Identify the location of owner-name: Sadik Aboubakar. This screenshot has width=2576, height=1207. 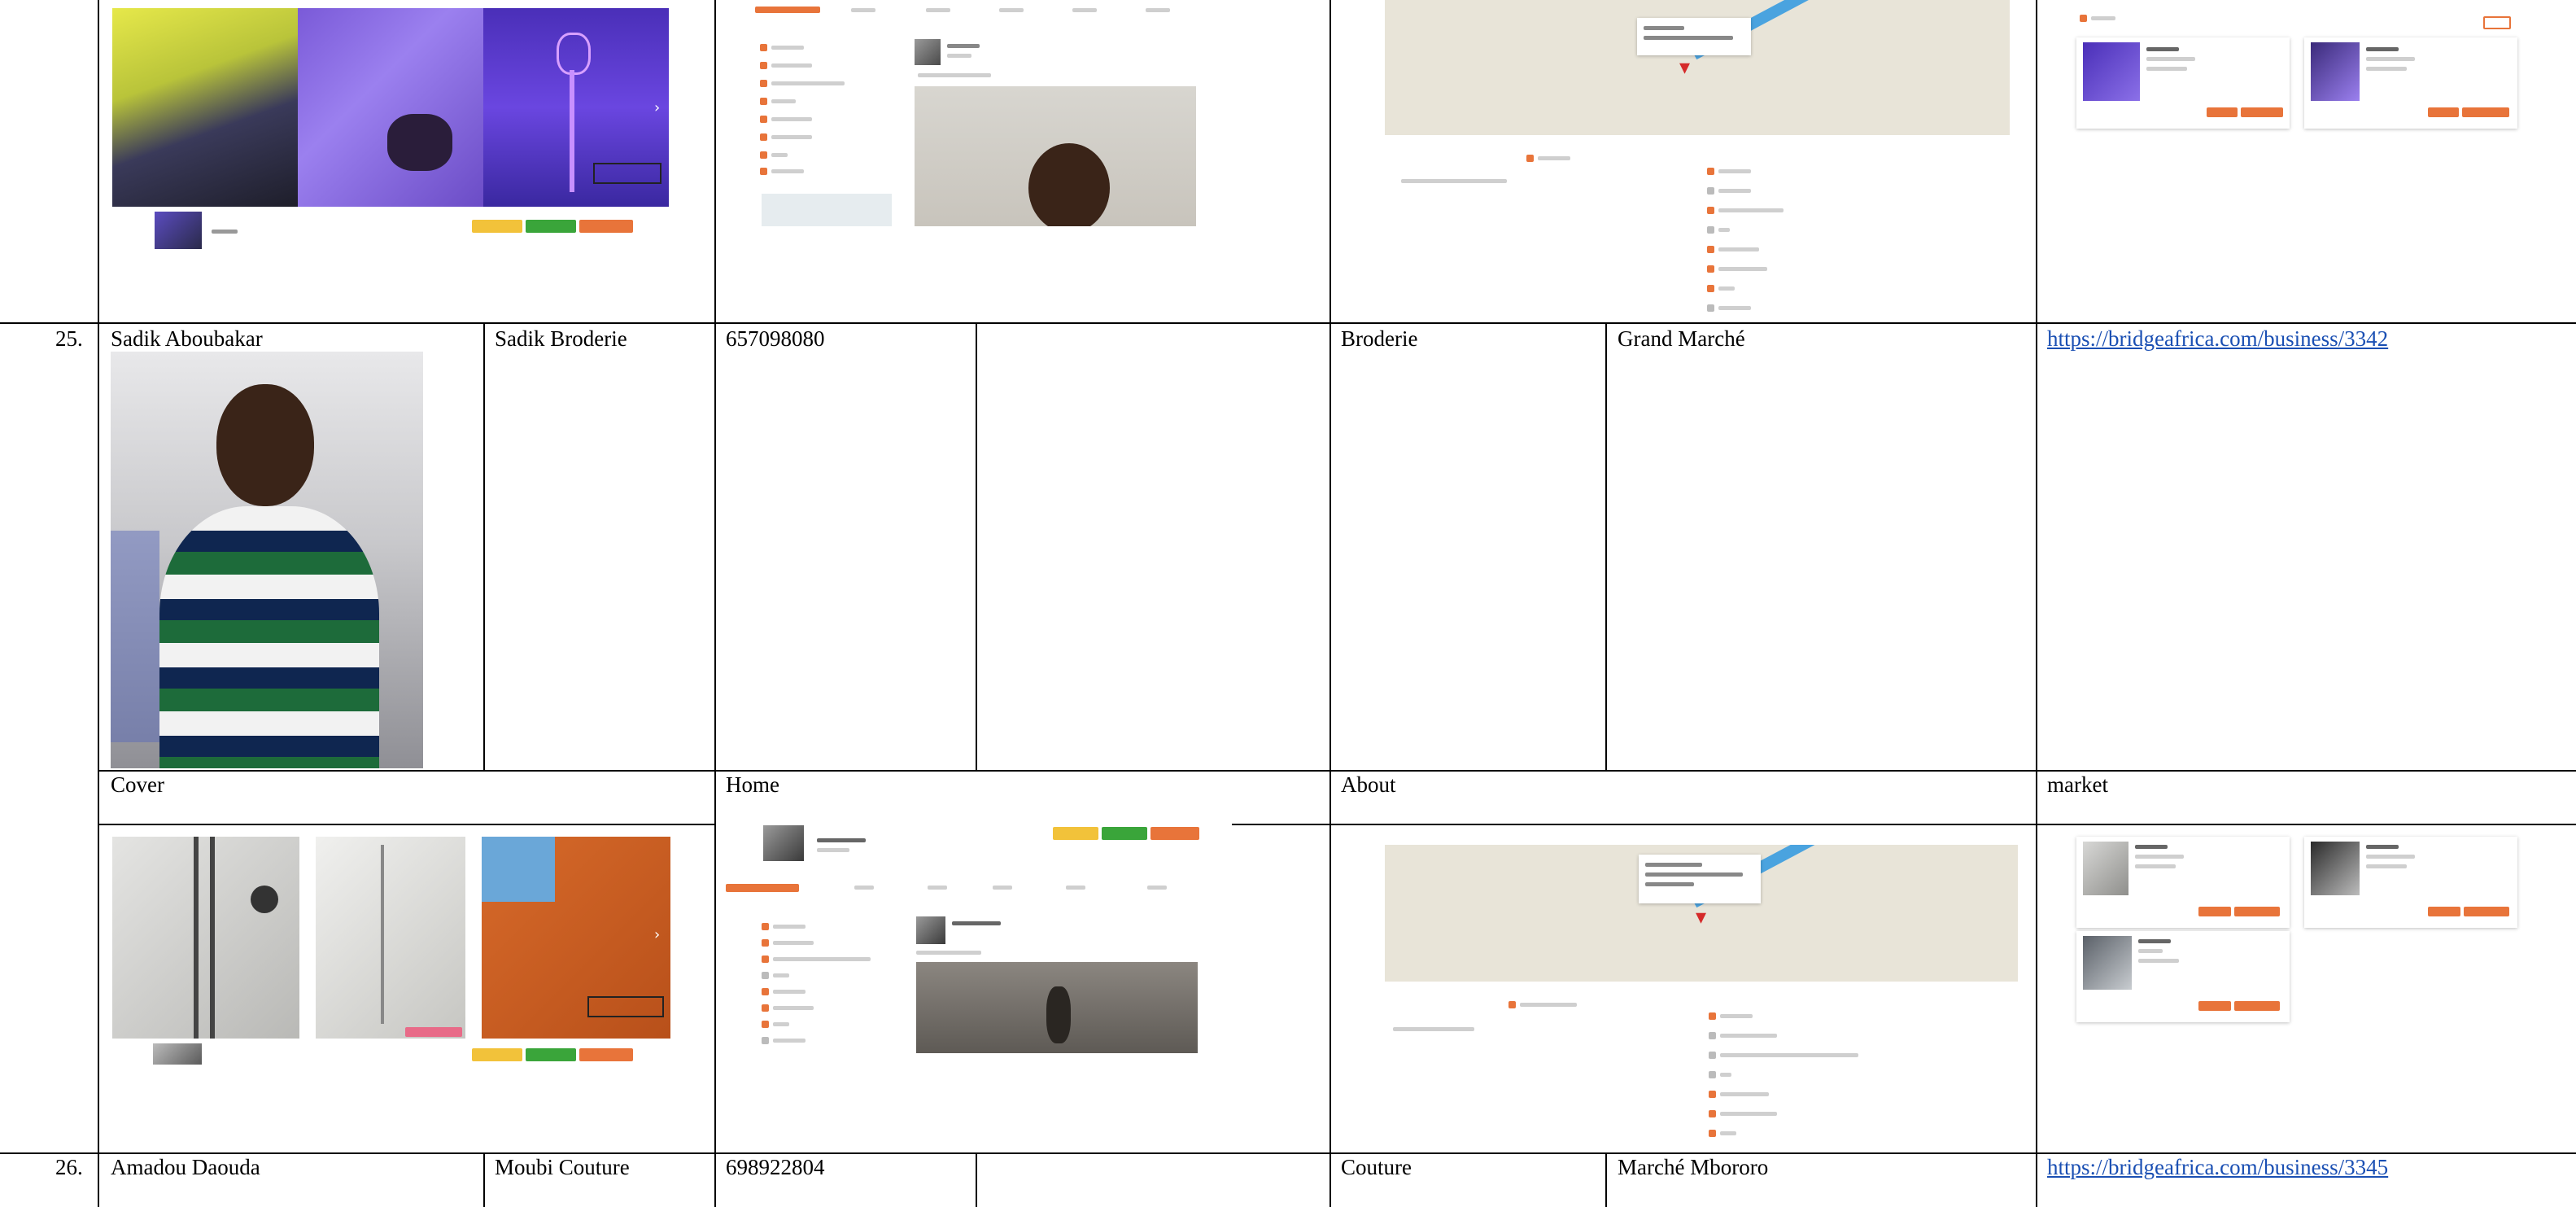
(187, 338).